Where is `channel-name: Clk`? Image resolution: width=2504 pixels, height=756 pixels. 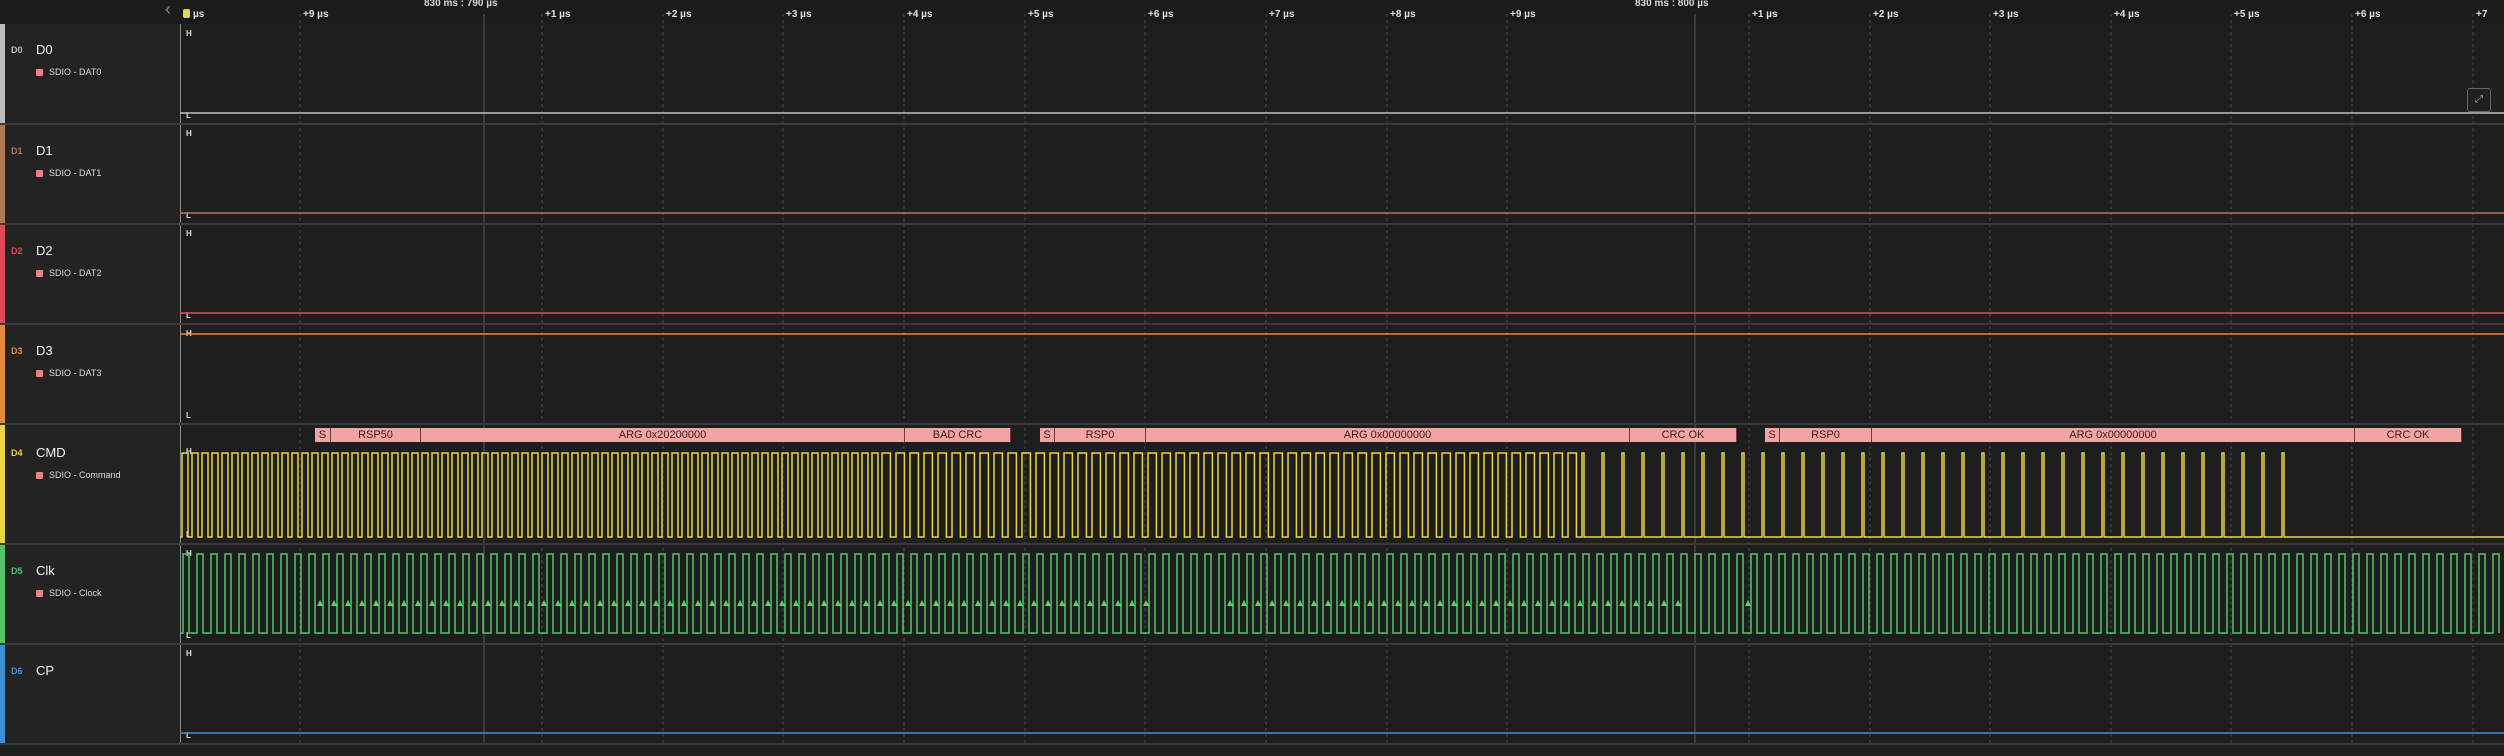
channel-name: Clk is located at coordinates (45, 570).